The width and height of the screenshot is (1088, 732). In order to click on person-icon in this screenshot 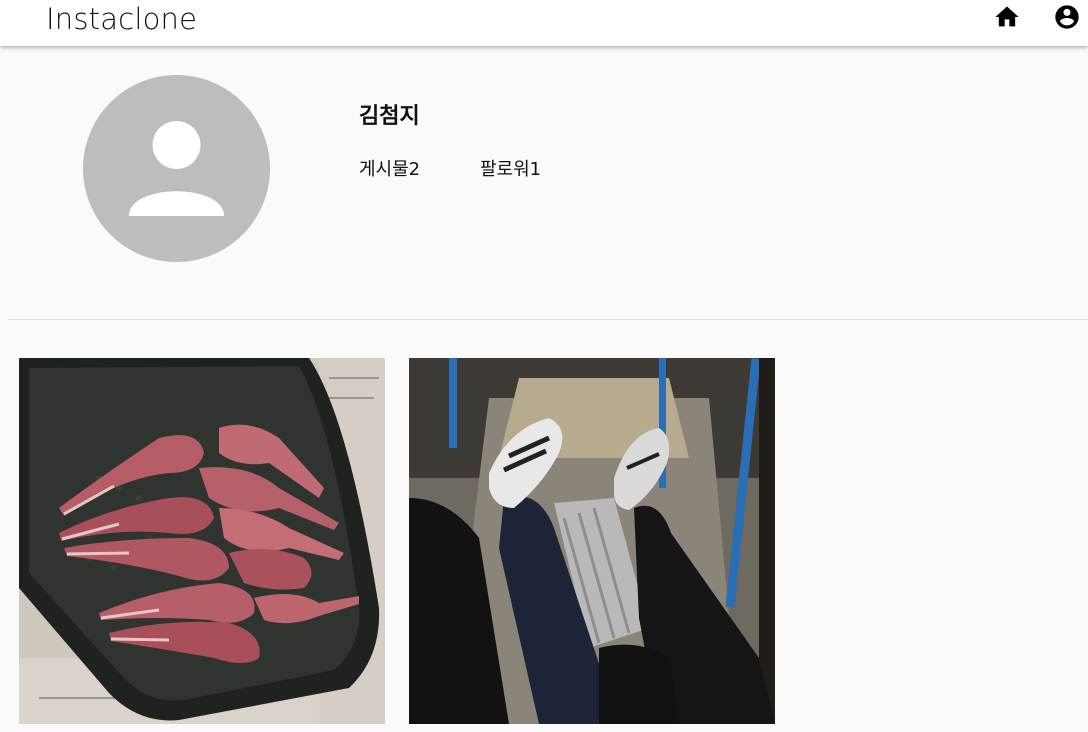, I will do `click(176, 168)`.